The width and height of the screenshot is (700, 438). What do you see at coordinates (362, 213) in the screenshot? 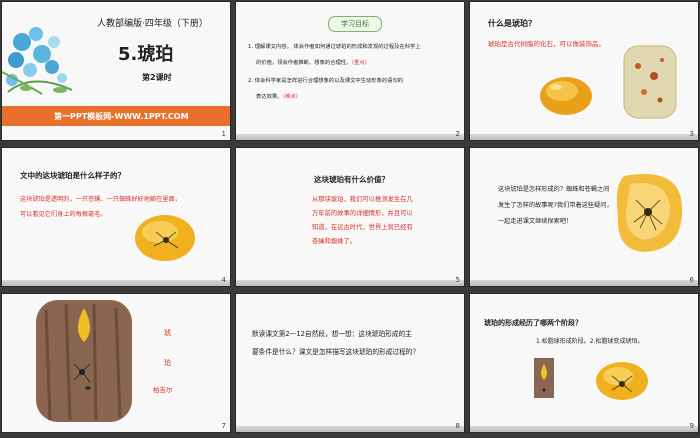
I see `slide5-line2: 万年前的故事的详细情形，并且可以` at bounding box center [362, 213].